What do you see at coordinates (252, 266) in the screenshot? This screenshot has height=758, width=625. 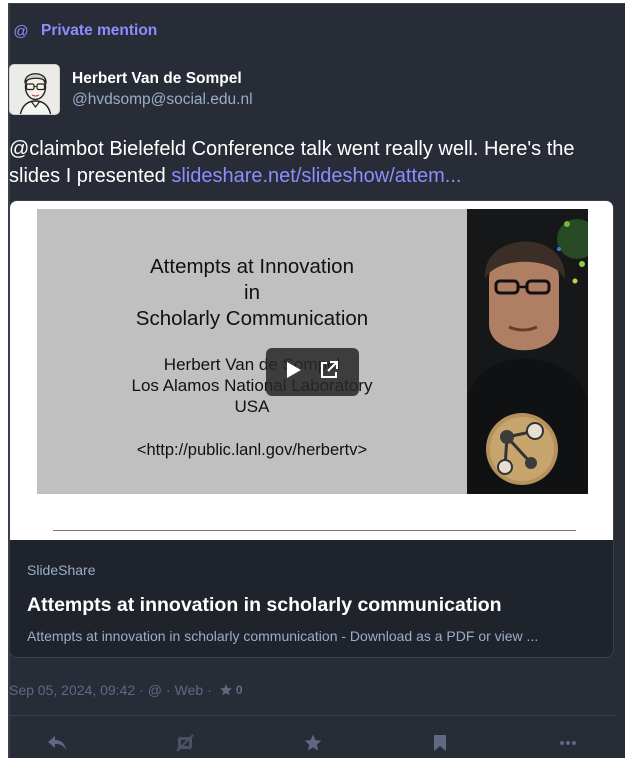 I see `slide-title-line: Attempts at Innovation` at bounding box center [252, 266].